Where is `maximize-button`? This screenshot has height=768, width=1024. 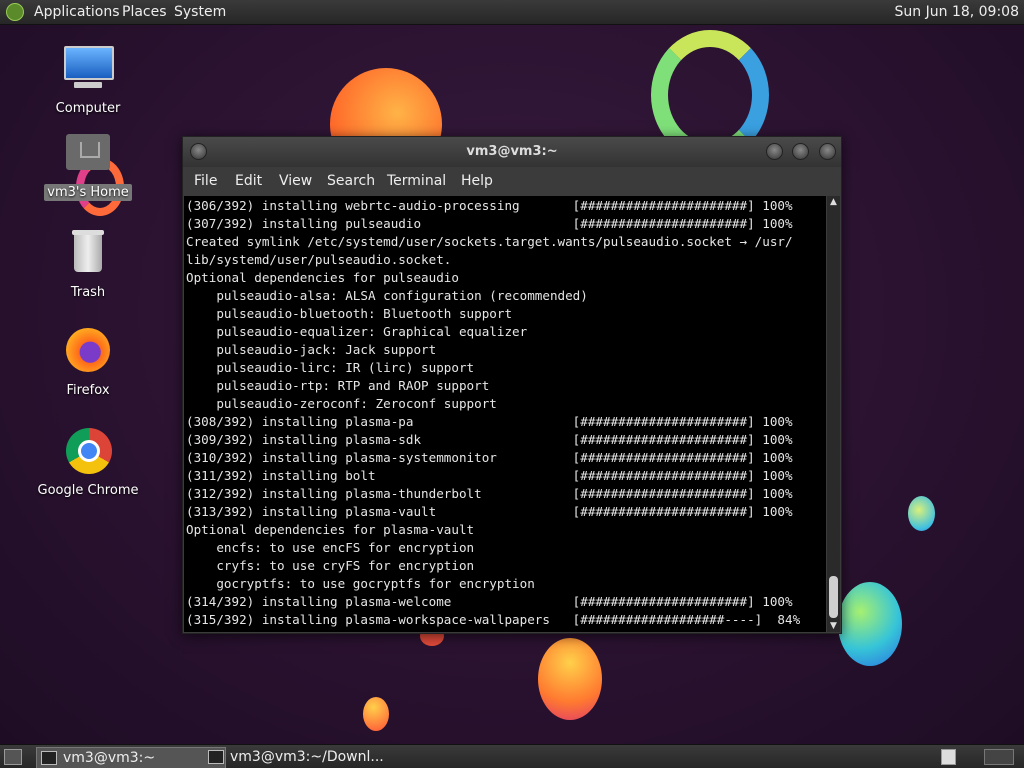
maximize-button is located at coordinates (800, 151).